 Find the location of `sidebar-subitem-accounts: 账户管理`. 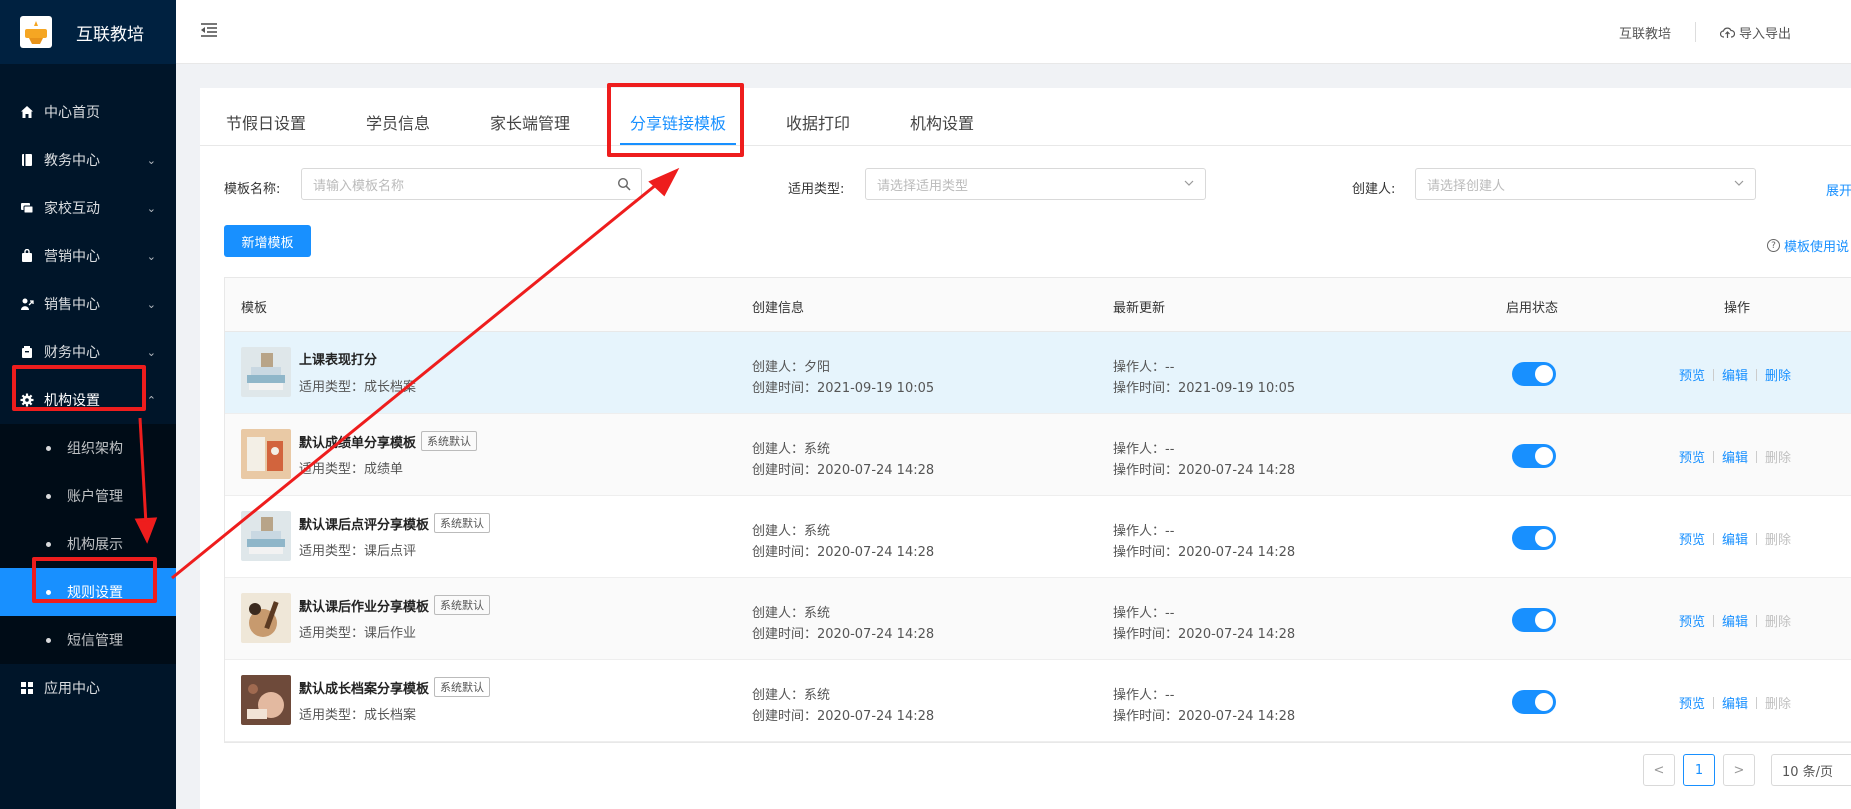

sidebar-subitem-accounts: 账户管理 is located at coordinates (88, 496).